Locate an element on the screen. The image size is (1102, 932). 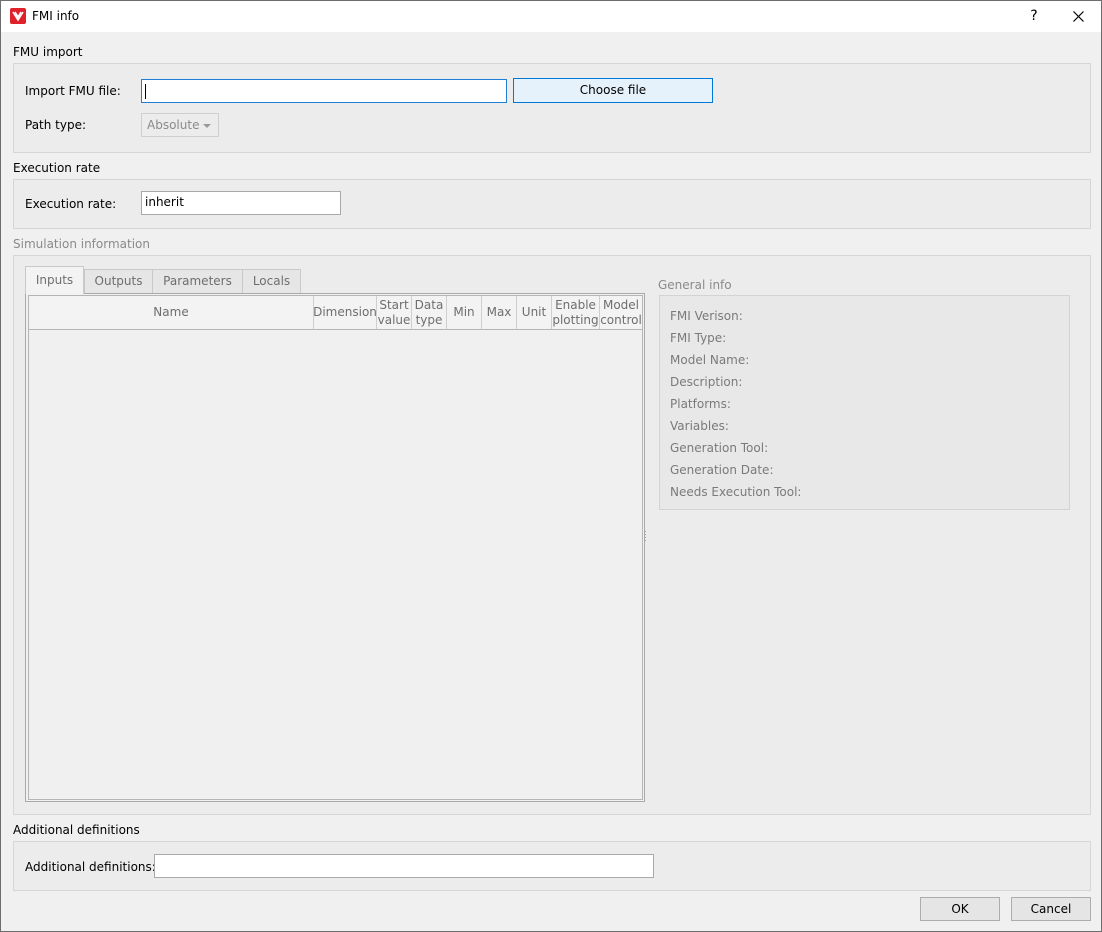
column-header-data-type: Data type is located at coordinates (429, 312).